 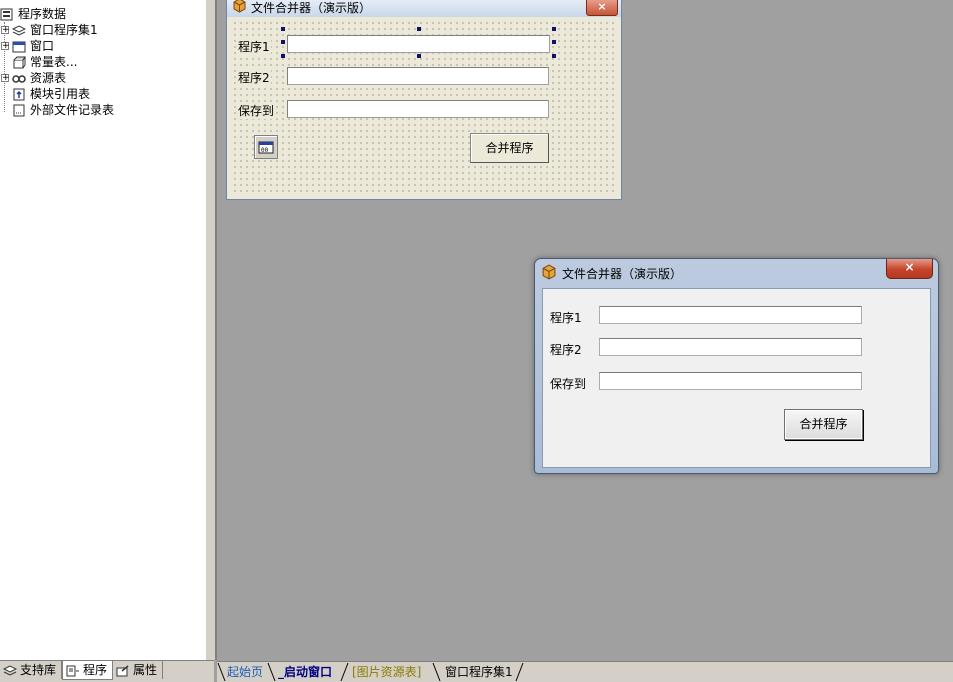 I want to click on resources-icon, so click(x=19, y=78).